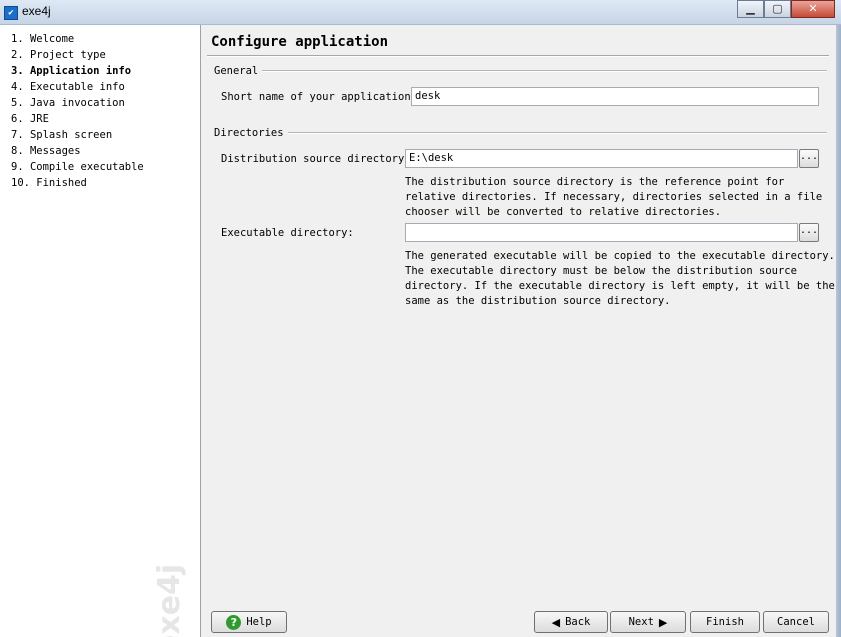 The width and height of the screenshot is (841, 637). I want to click on back-button: ◀ Back, so click(571, 622).